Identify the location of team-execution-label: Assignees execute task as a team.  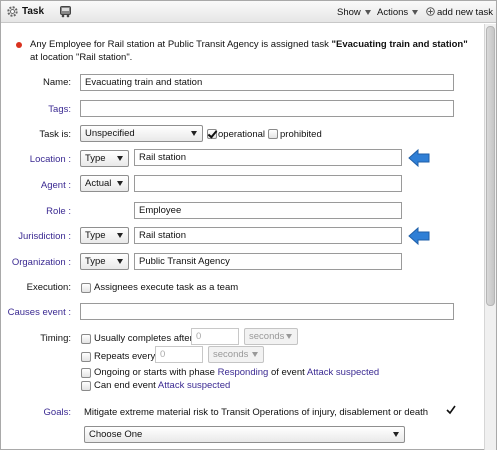
(166, 287).